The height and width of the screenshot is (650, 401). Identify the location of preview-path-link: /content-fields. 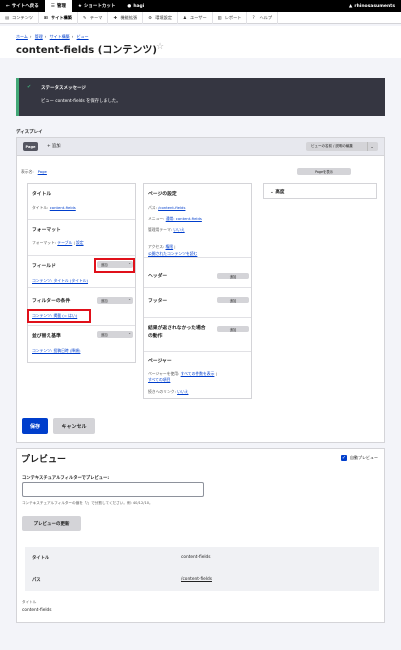
(196, 579).